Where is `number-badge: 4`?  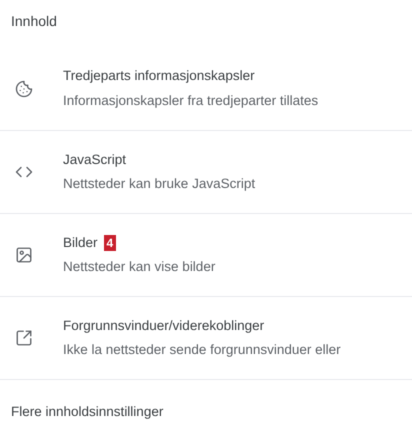 number-badge: 4 is located at coordinates (110, 242).